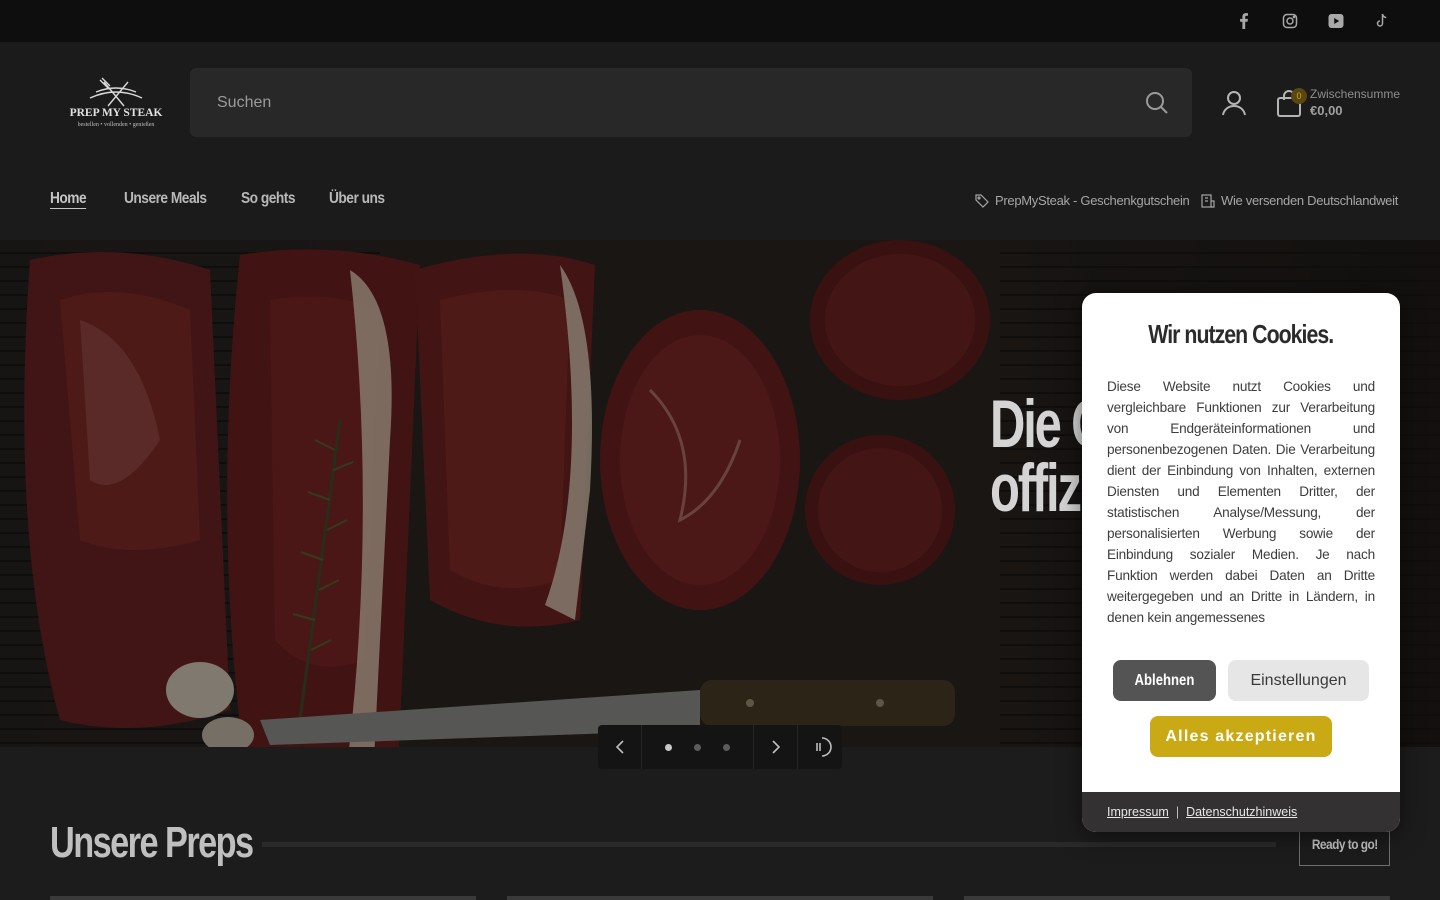 The image size is (1440, 900). I want to click on tag-icon, so click(982, 200).